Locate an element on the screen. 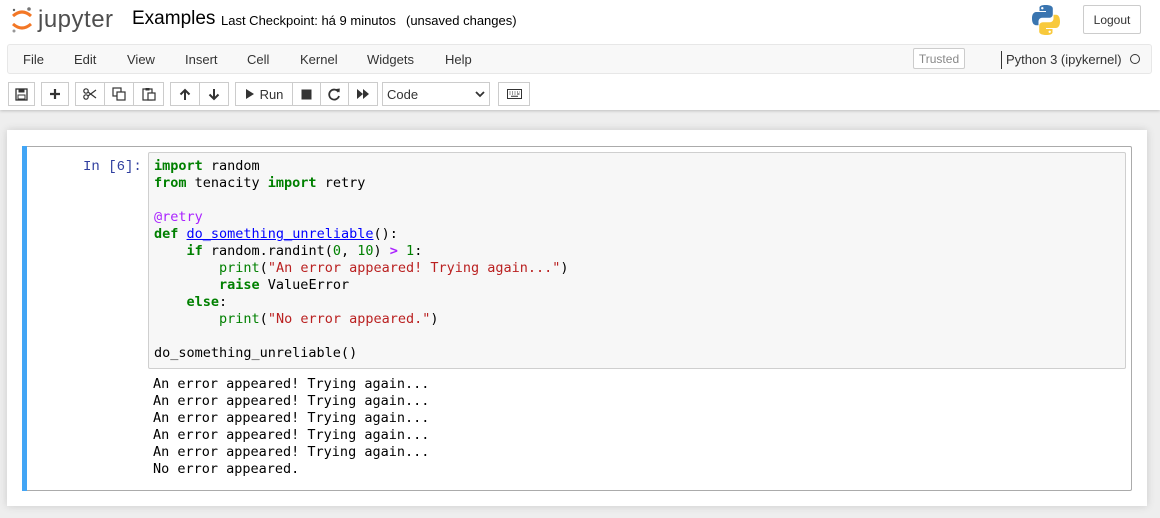  arrow-down-icon is located at coordinates (214, 94).